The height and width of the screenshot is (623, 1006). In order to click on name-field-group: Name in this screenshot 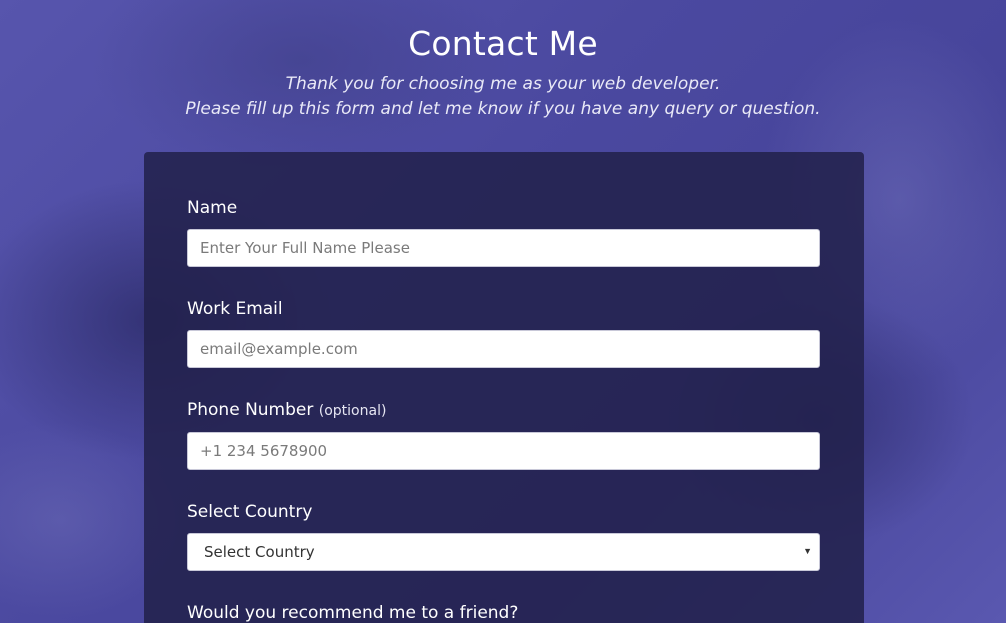, I will do `click(504, 231)`.